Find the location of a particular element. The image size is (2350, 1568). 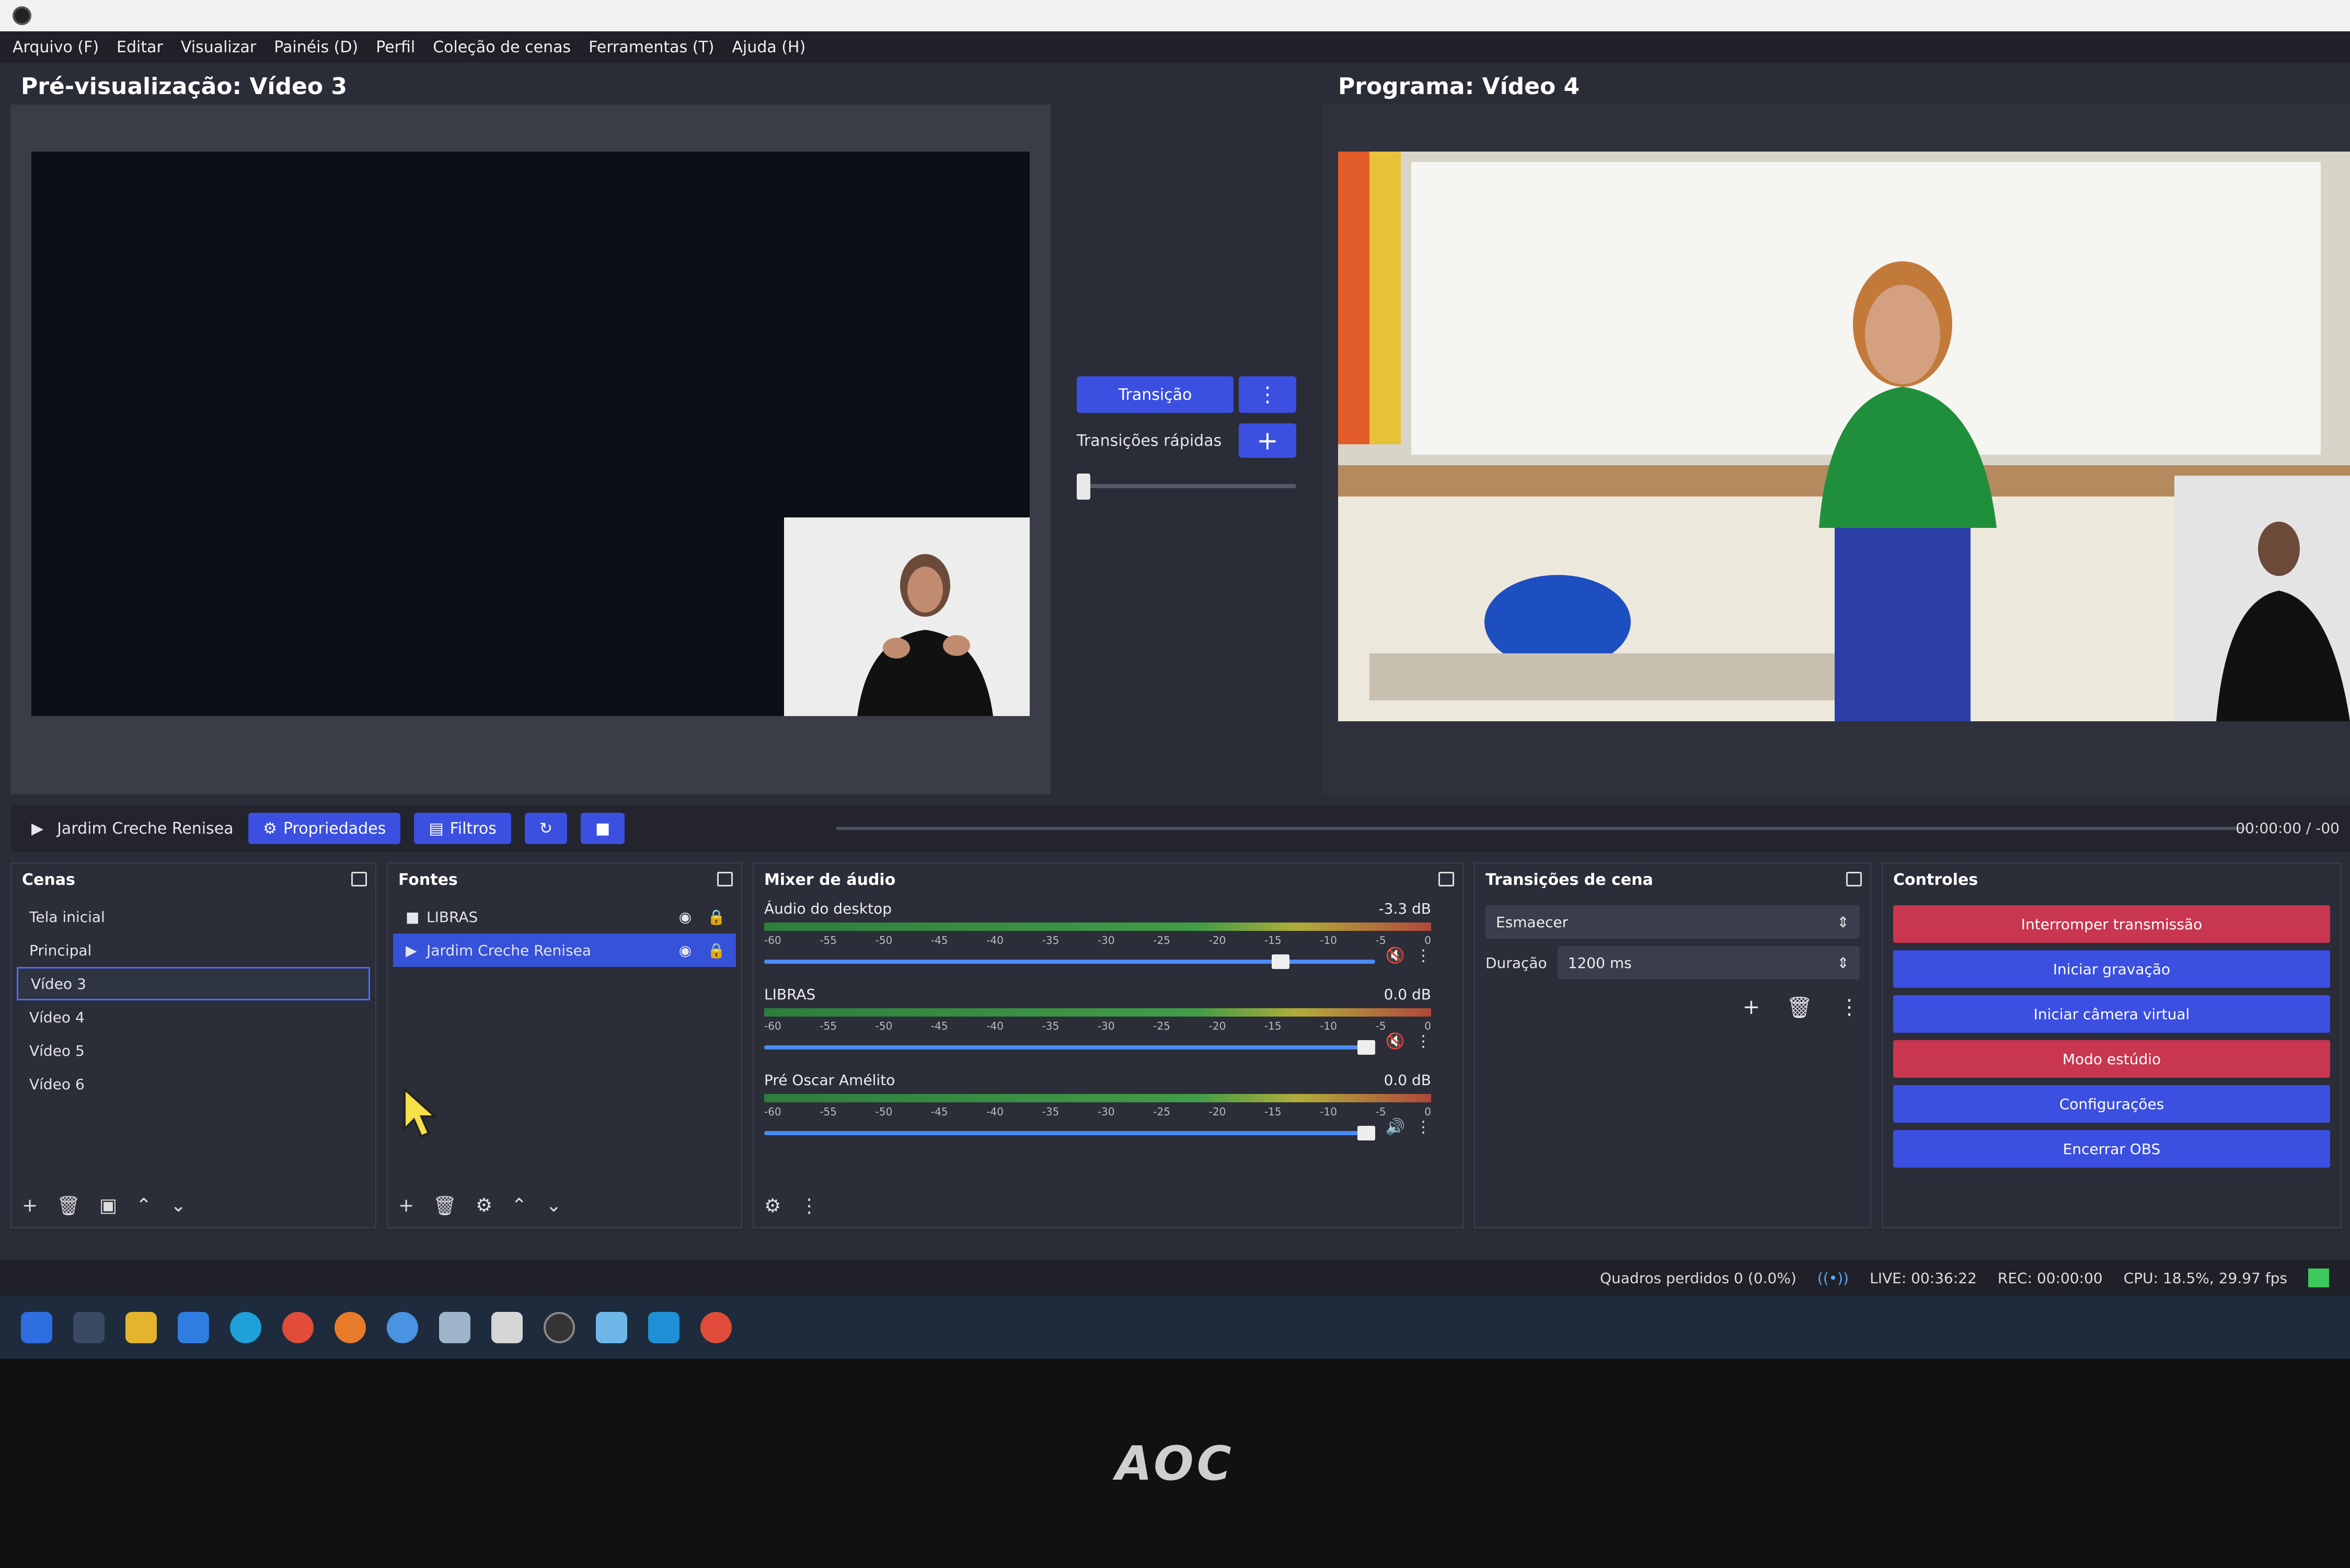

source-item-selected: ▶ Jardim Creche Renisea ◉ 🔒 is located at coordinates (565, 950).